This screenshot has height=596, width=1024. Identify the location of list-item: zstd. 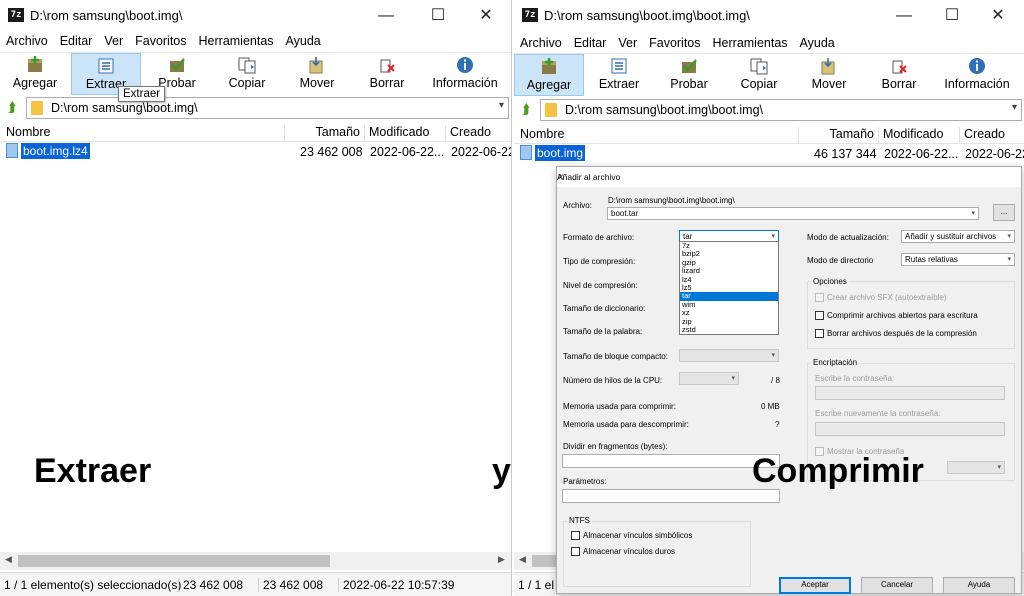
(729, 329).